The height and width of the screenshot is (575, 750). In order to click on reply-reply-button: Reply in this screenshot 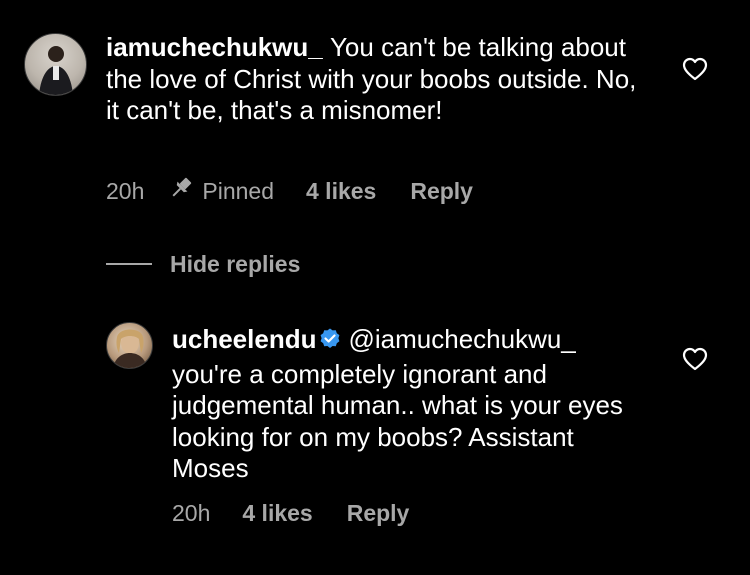, I will do `click(378, 513)`.